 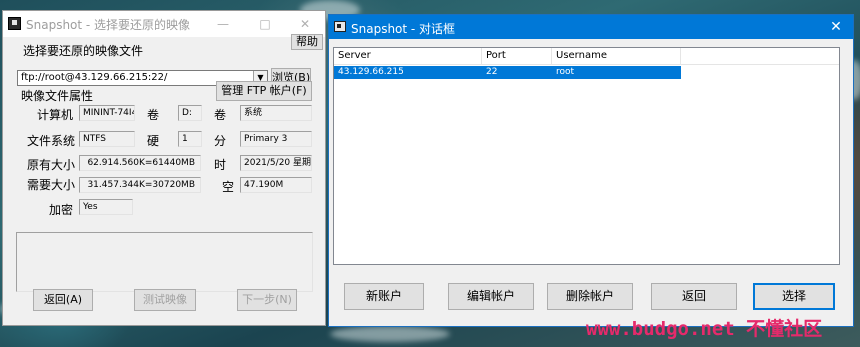 What do you see at coordinates (220, 115) in the screenshot?
I see `volume-label-2: 卷` at bounding box center [220, 115].